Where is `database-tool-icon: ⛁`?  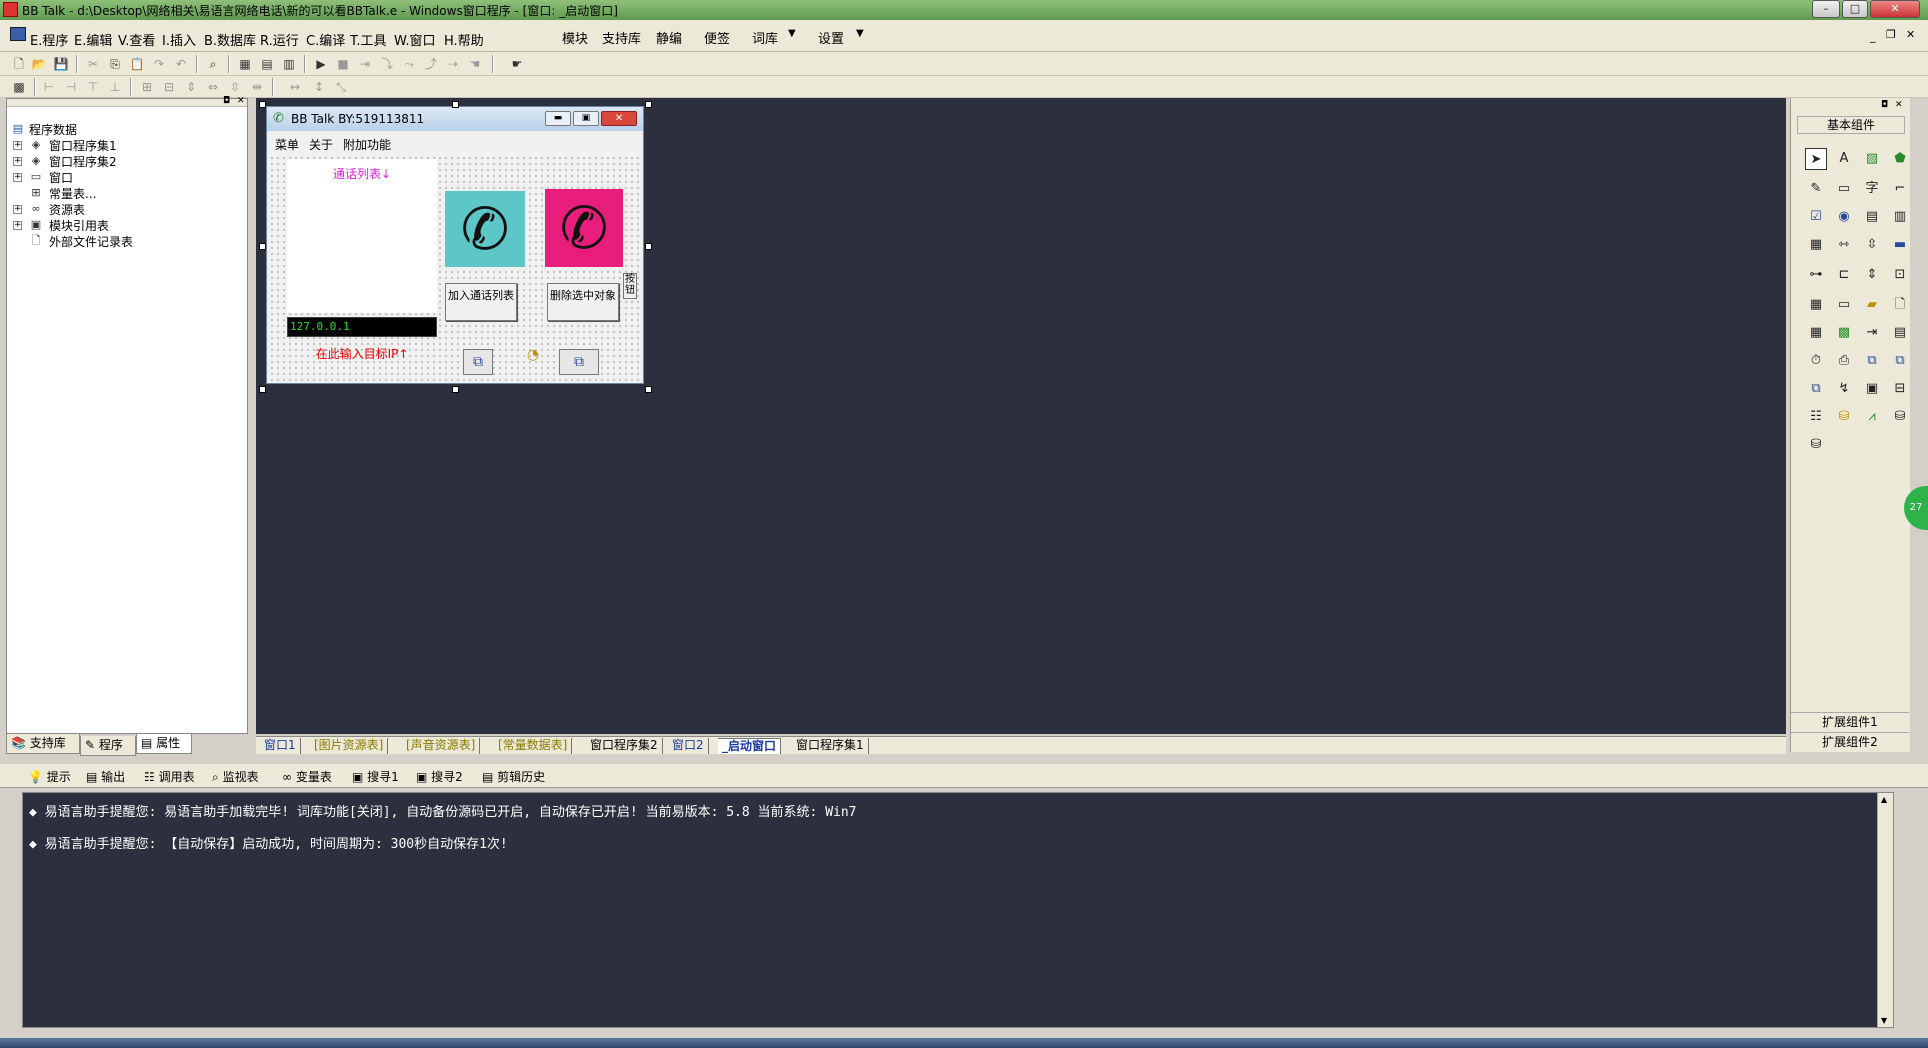
database-tool-icon: ⛁ is located at coordinates (1844, 417).